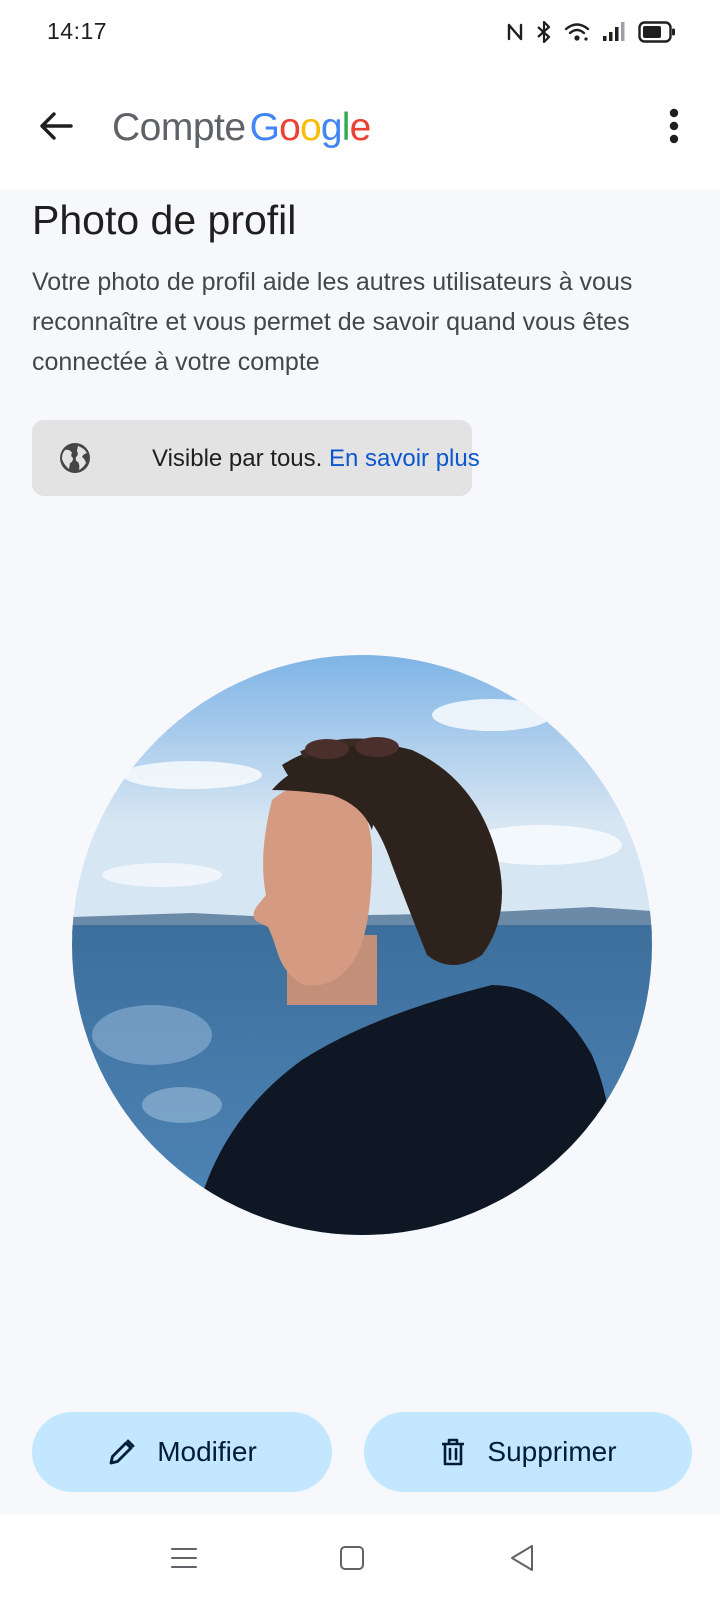  What do you see at coordinates (77, 31) in the screenshot?
I see `status-time: 14:17` at bounding box center [77, 31].